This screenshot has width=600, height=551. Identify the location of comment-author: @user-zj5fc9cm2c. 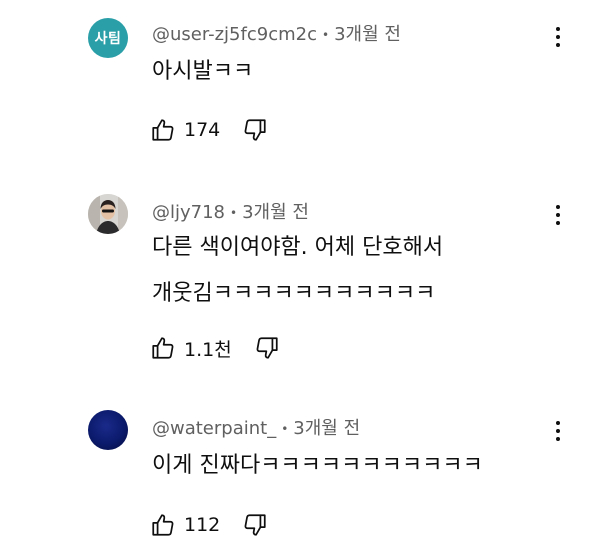
(234, 34).